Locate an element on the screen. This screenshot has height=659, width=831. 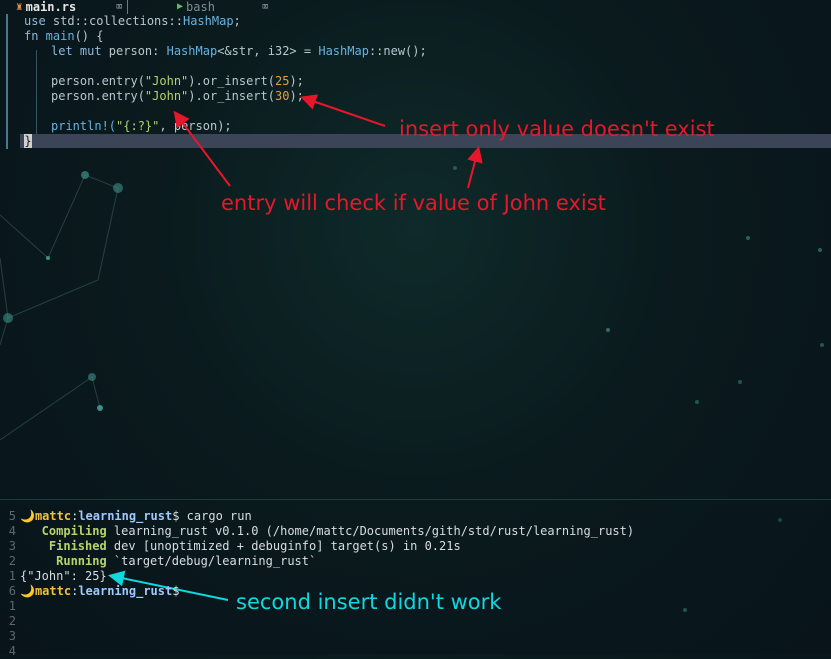
tab-main-rs: ♜ main.rs is located at coordinates (46, 7).